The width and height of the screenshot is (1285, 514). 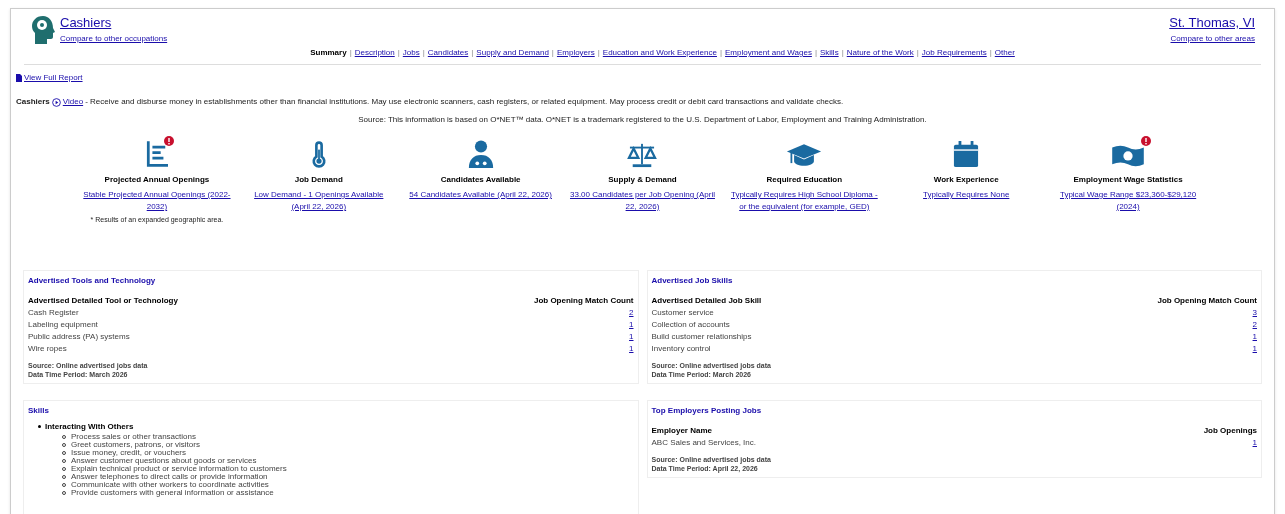 I want to click on count-link: 3, so click(x=1254, y=312).